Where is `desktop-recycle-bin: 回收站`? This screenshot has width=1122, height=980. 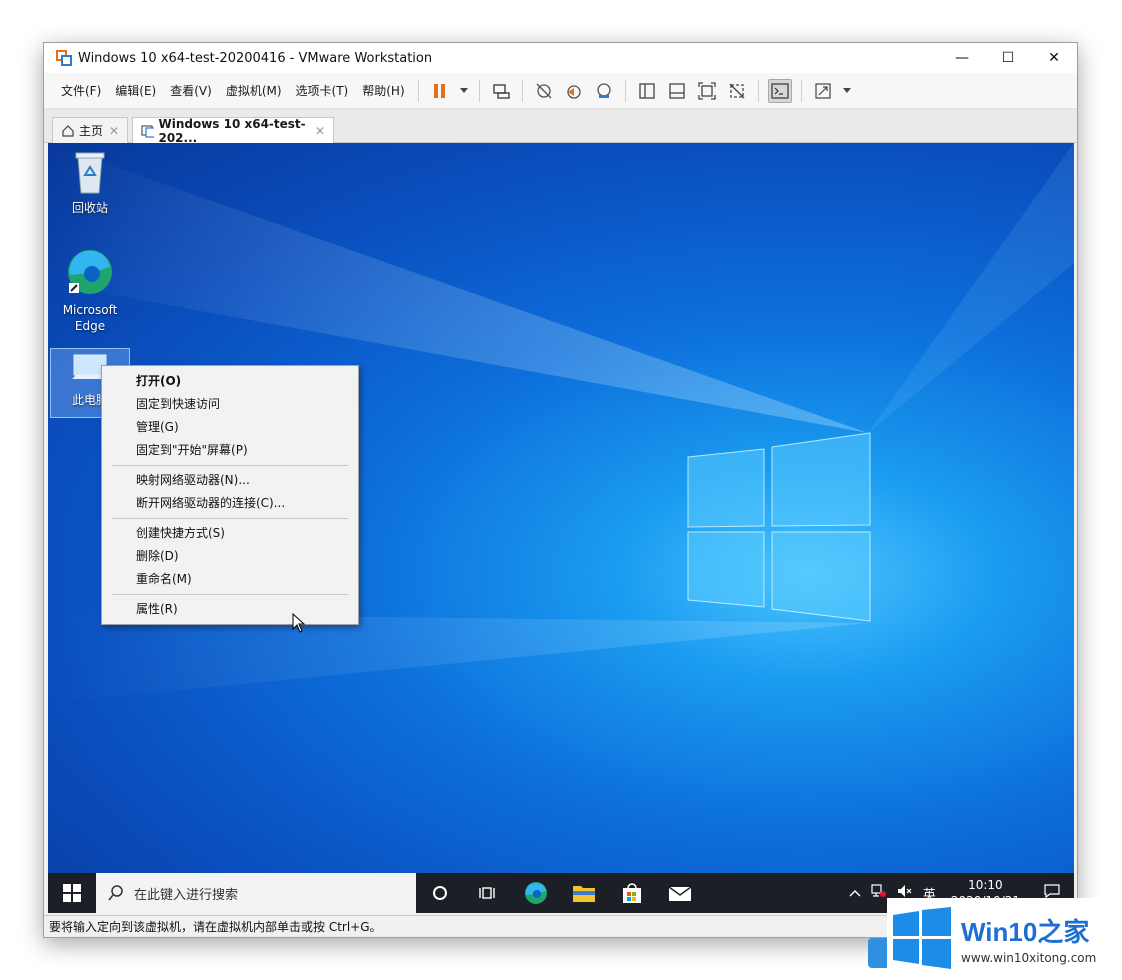
desktop-recycle-bin: 回收站 is located at coordinates (90, 182).